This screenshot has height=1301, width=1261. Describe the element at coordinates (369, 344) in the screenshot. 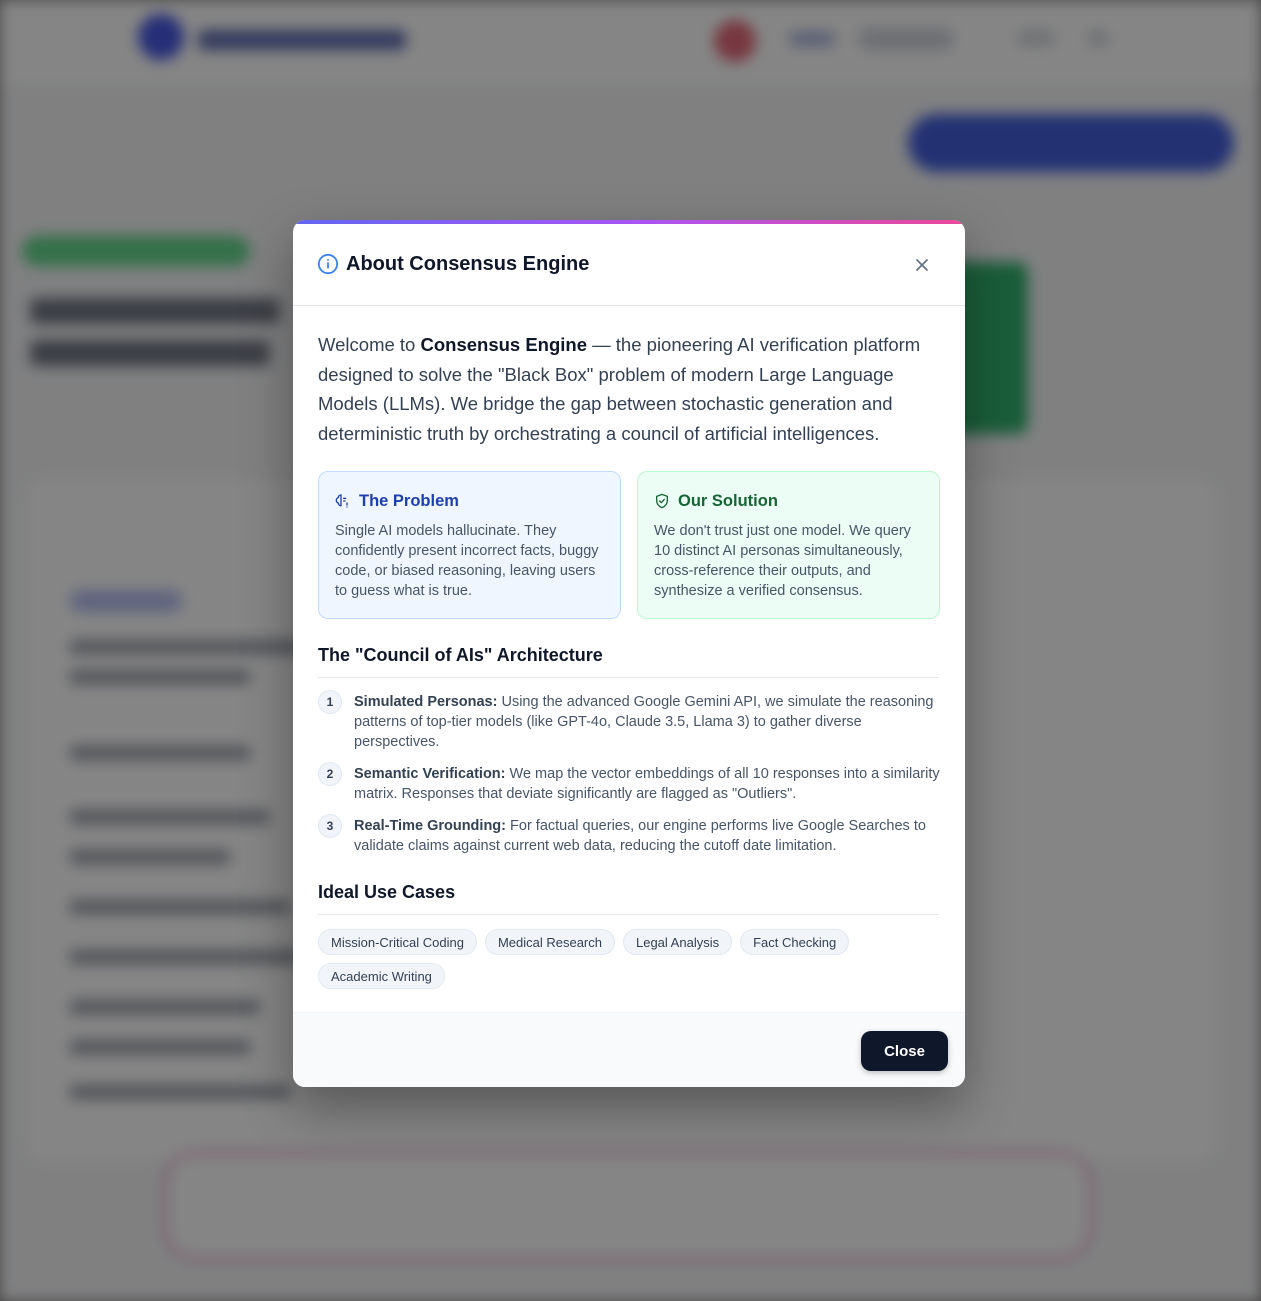

I see `intro-prefix: Welcome to` at that location.